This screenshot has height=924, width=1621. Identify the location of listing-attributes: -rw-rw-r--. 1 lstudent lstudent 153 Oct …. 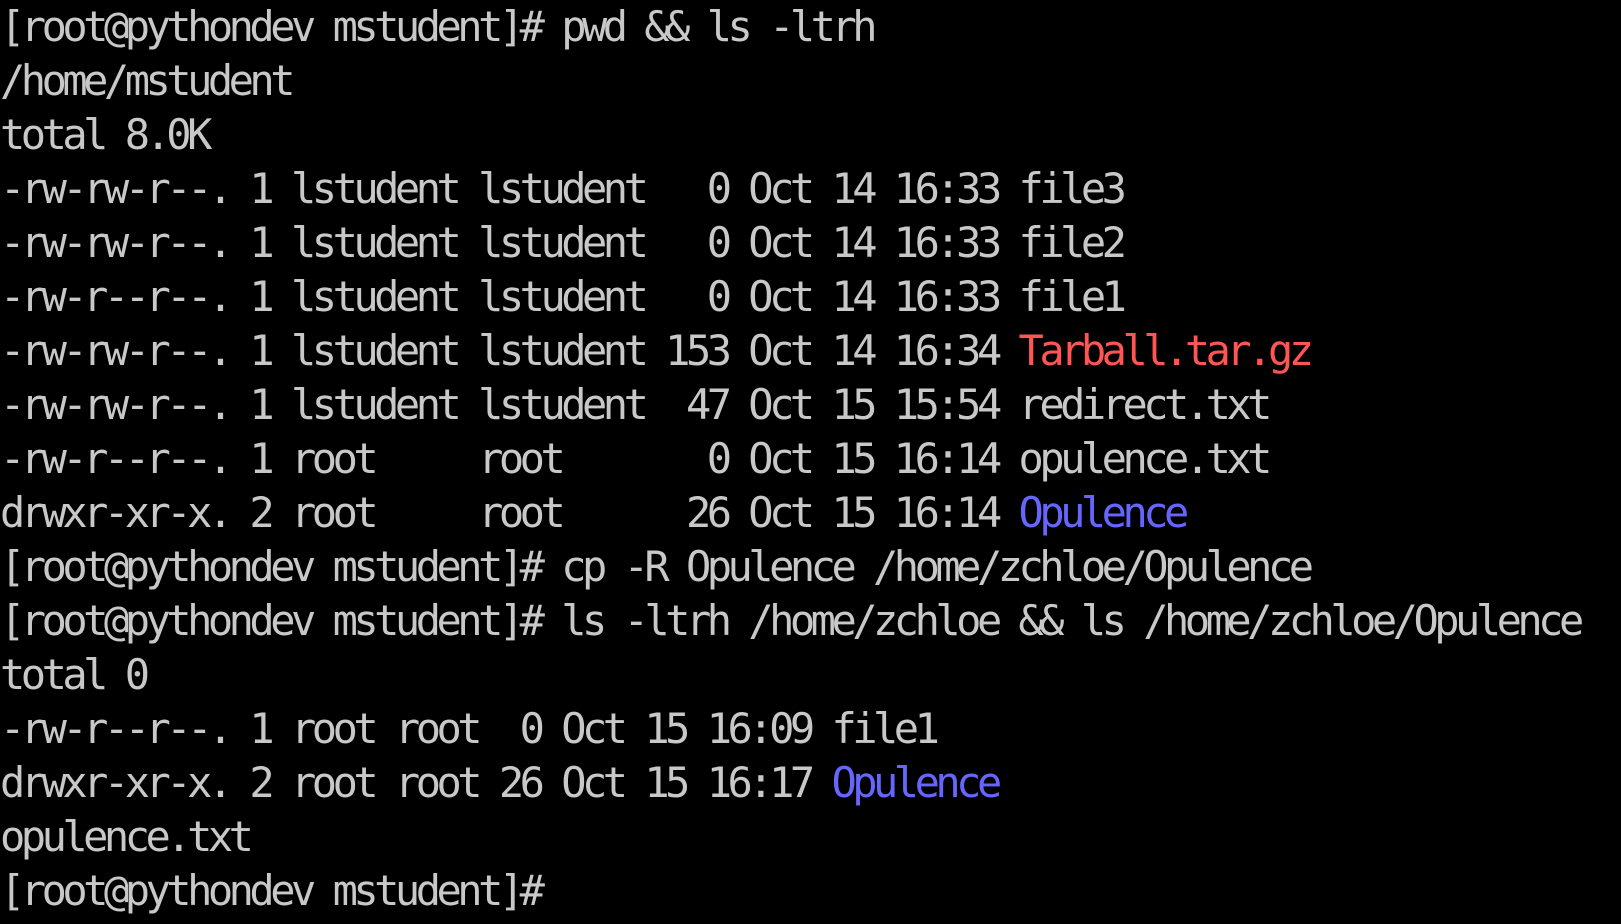
(509, 350).